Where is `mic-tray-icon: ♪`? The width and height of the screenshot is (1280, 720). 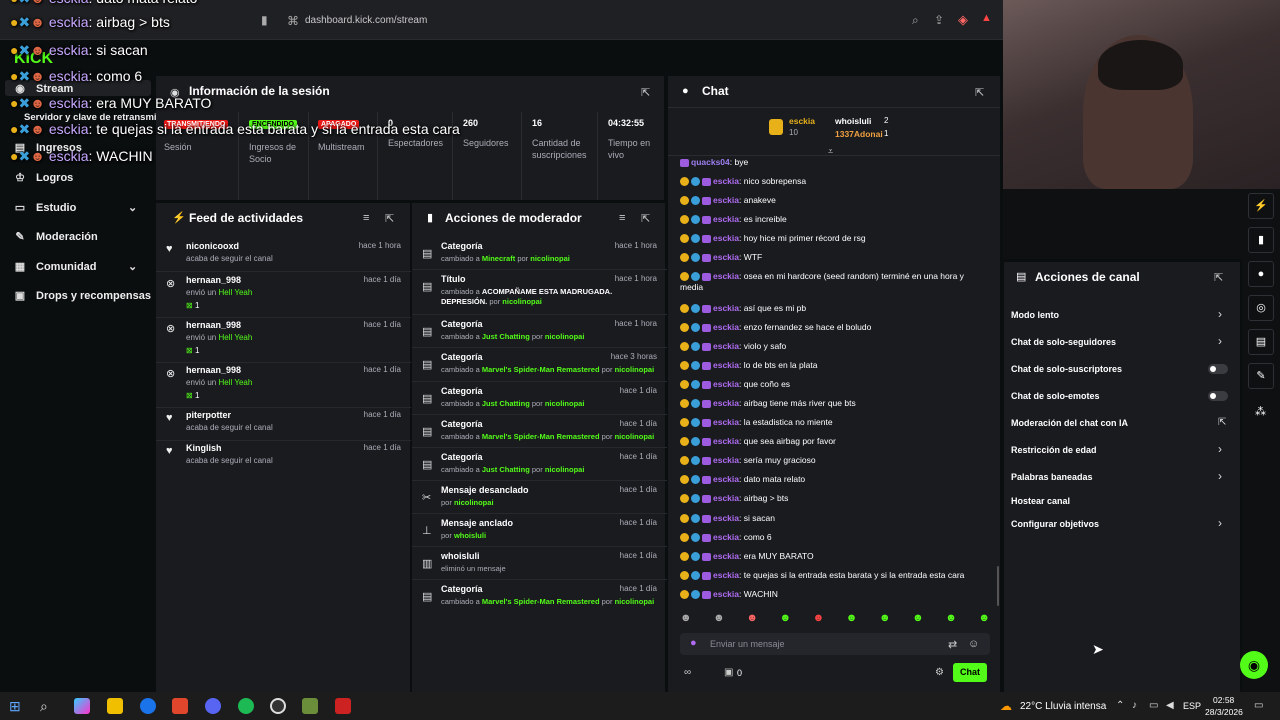 mic-tray-icon: ♪ is located at coordinates (1134, 705).